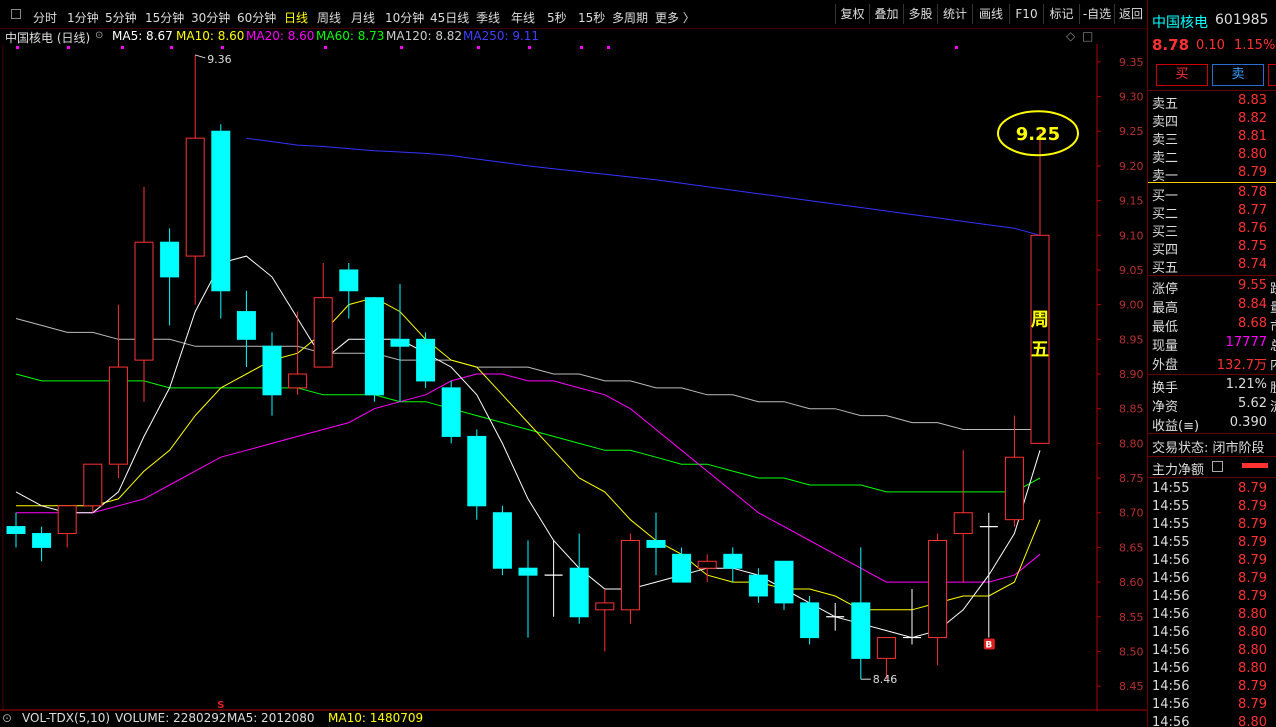 This screenshot has width=1276, height=727. What do you see at coordinates (219, 59) in the screenshot?
I see `high-label: 9.36` at bounding box center [219, 59].